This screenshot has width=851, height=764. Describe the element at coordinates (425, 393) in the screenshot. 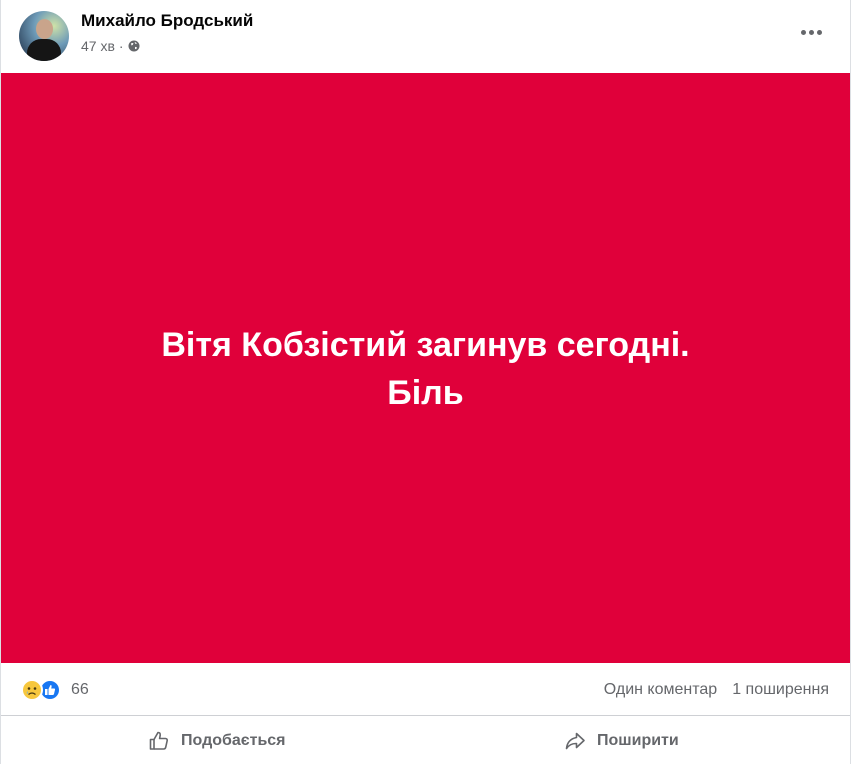

I see `banner-text-line: Біль` at that location.